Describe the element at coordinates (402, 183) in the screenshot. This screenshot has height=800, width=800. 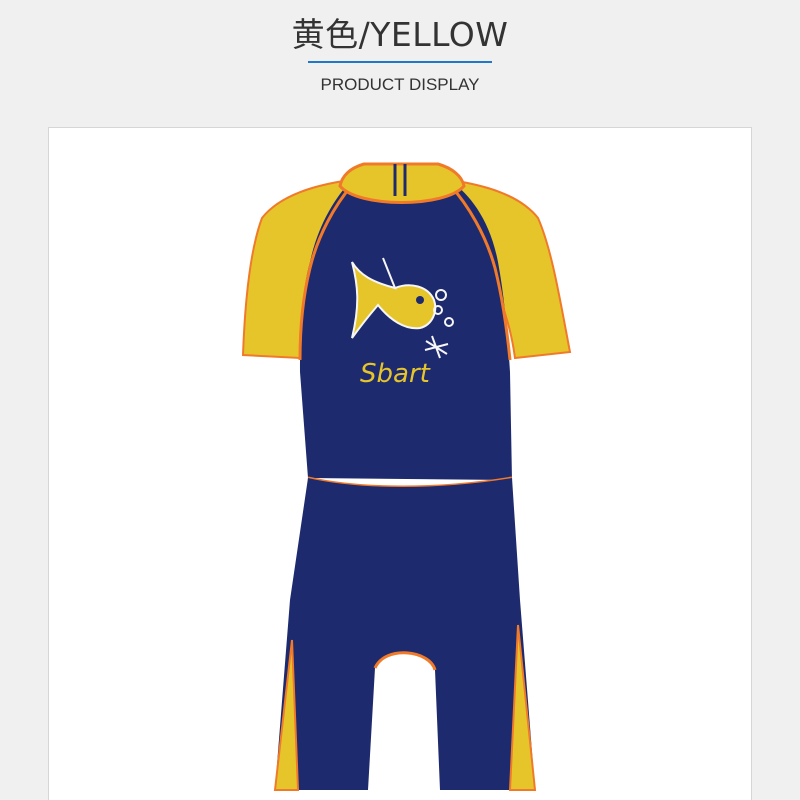
I see `collar` at that location.